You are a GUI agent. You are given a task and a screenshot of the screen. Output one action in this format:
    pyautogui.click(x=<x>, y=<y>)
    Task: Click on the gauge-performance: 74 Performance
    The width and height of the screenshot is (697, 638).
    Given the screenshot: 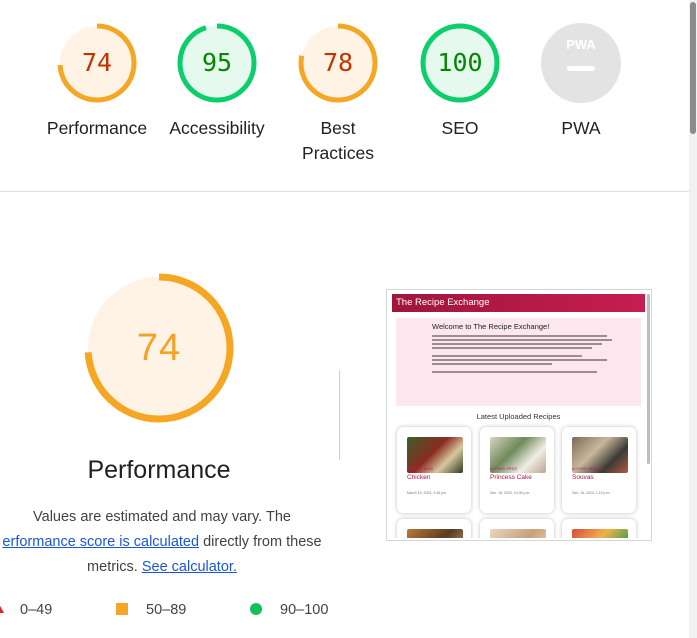 What is the action you would take?
    pyautogui.click(x=97, y=81)
    